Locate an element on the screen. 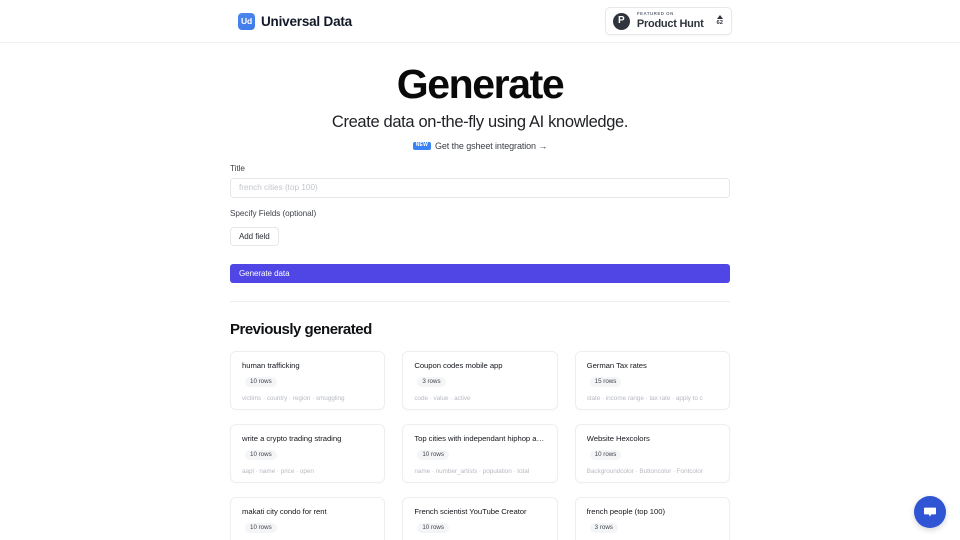 The height and width of the screenshot is (540, 960). card-title: french people (top 100) is located at coordinates (625, 511).